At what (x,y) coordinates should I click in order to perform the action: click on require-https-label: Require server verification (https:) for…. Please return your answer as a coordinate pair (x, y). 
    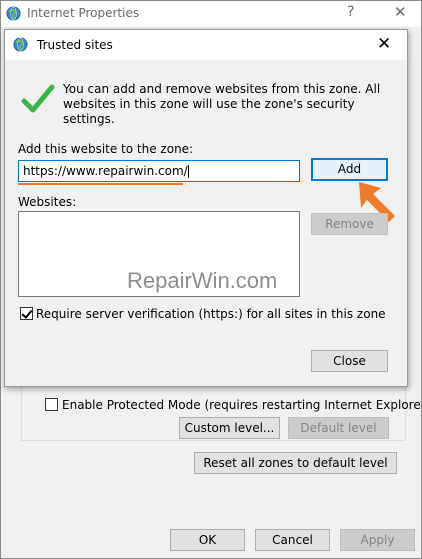
    Looking at the image, I should click on (211, 314).